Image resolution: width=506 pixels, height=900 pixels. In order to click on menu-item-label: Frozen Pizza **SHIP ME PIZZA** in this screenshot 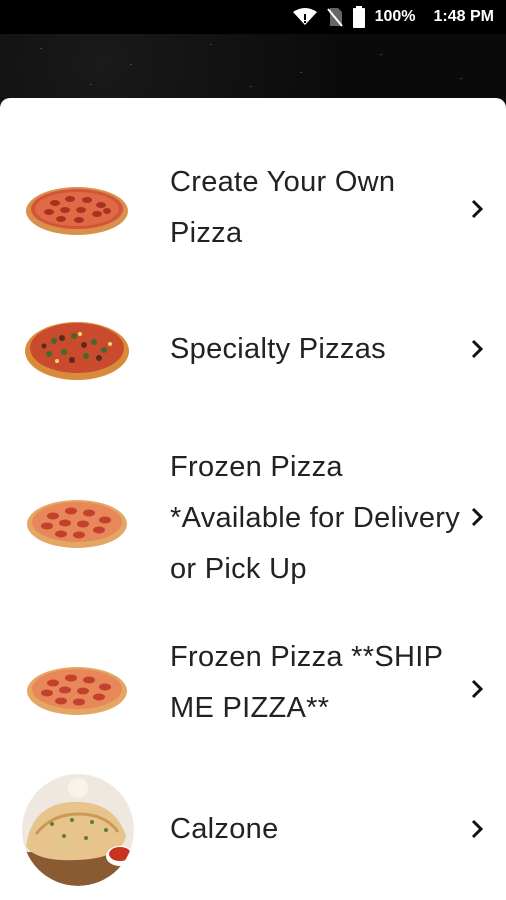, I will do `click(306, 682)`.